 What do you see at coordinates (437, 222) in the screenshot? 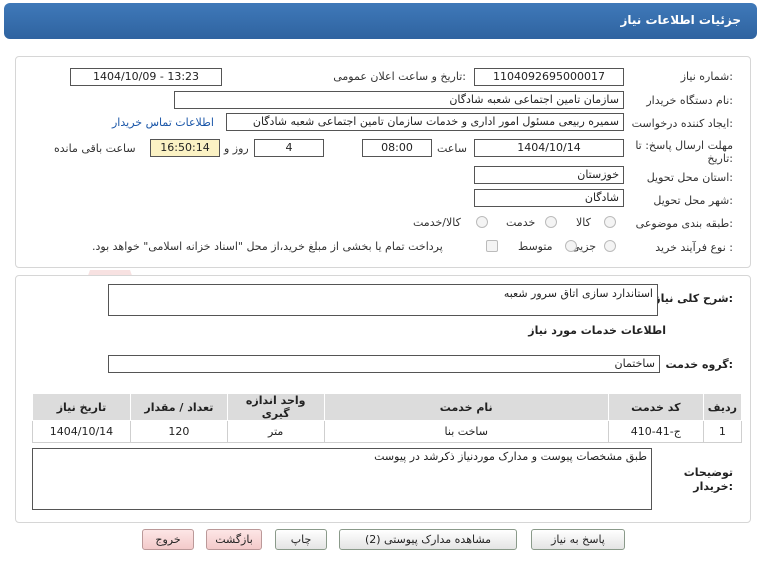
I see `category-both-label: کالا/خدمت` at bounding box center [437, 222].